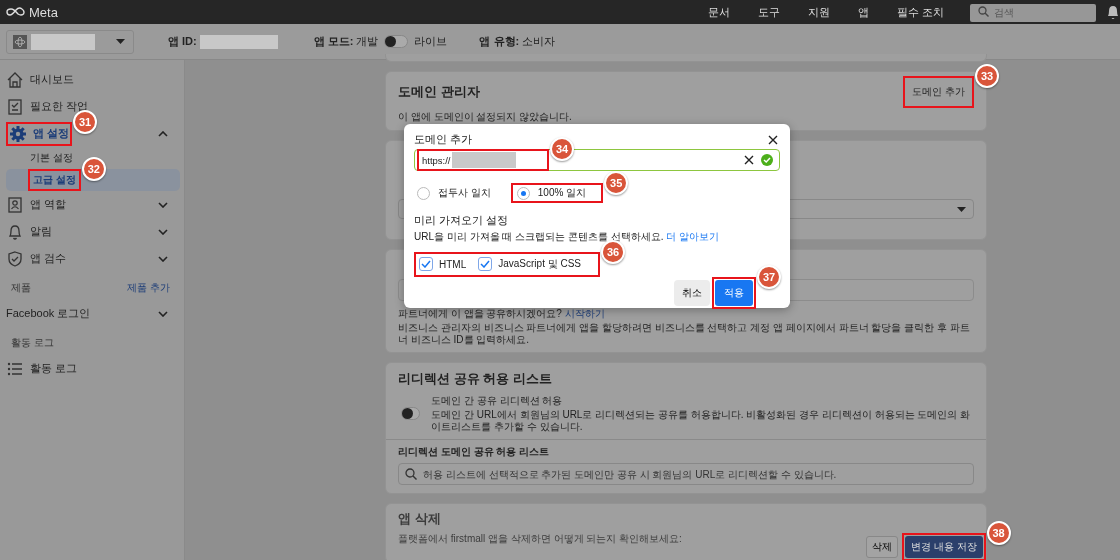 This screenshot has width=1120, height=560. Describe the element at coordinates (998, 533) in the screenshot. I see `step-badge: 38` at that location.